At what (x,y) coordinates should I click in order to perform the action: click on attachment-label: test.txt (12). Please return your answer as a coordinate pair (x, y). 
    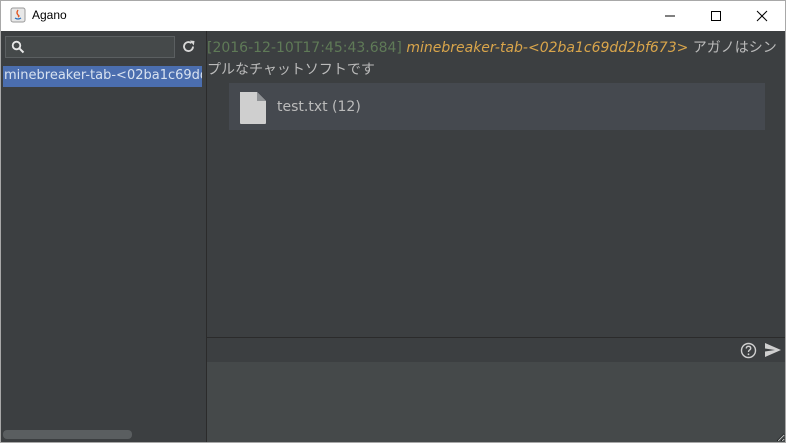
    Looking at the image, I should click on (319, 107).